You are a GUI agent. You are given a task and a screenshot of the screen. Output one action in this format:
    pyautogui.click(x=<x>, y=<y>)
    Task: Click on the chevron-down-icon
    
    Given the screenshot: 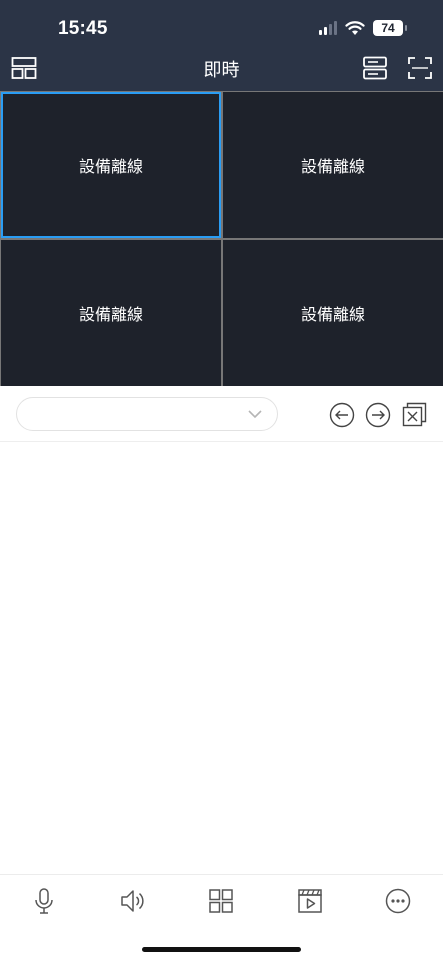 What is the action you would take?
    pyautogui.click(x=255, y=414)
    